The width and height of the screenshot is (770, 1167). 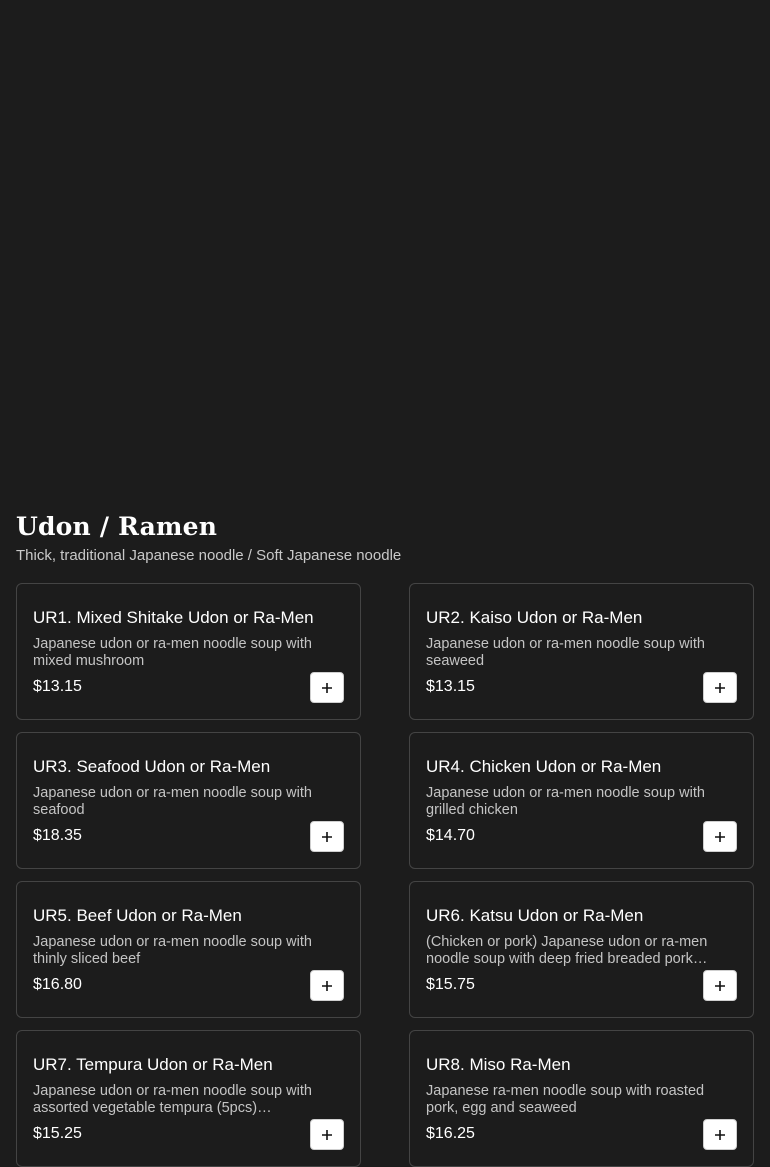 I want to click on menu-item-name: UR1. Mixed Shitake Udon or Ra-Men, so click(x=173, y=617).